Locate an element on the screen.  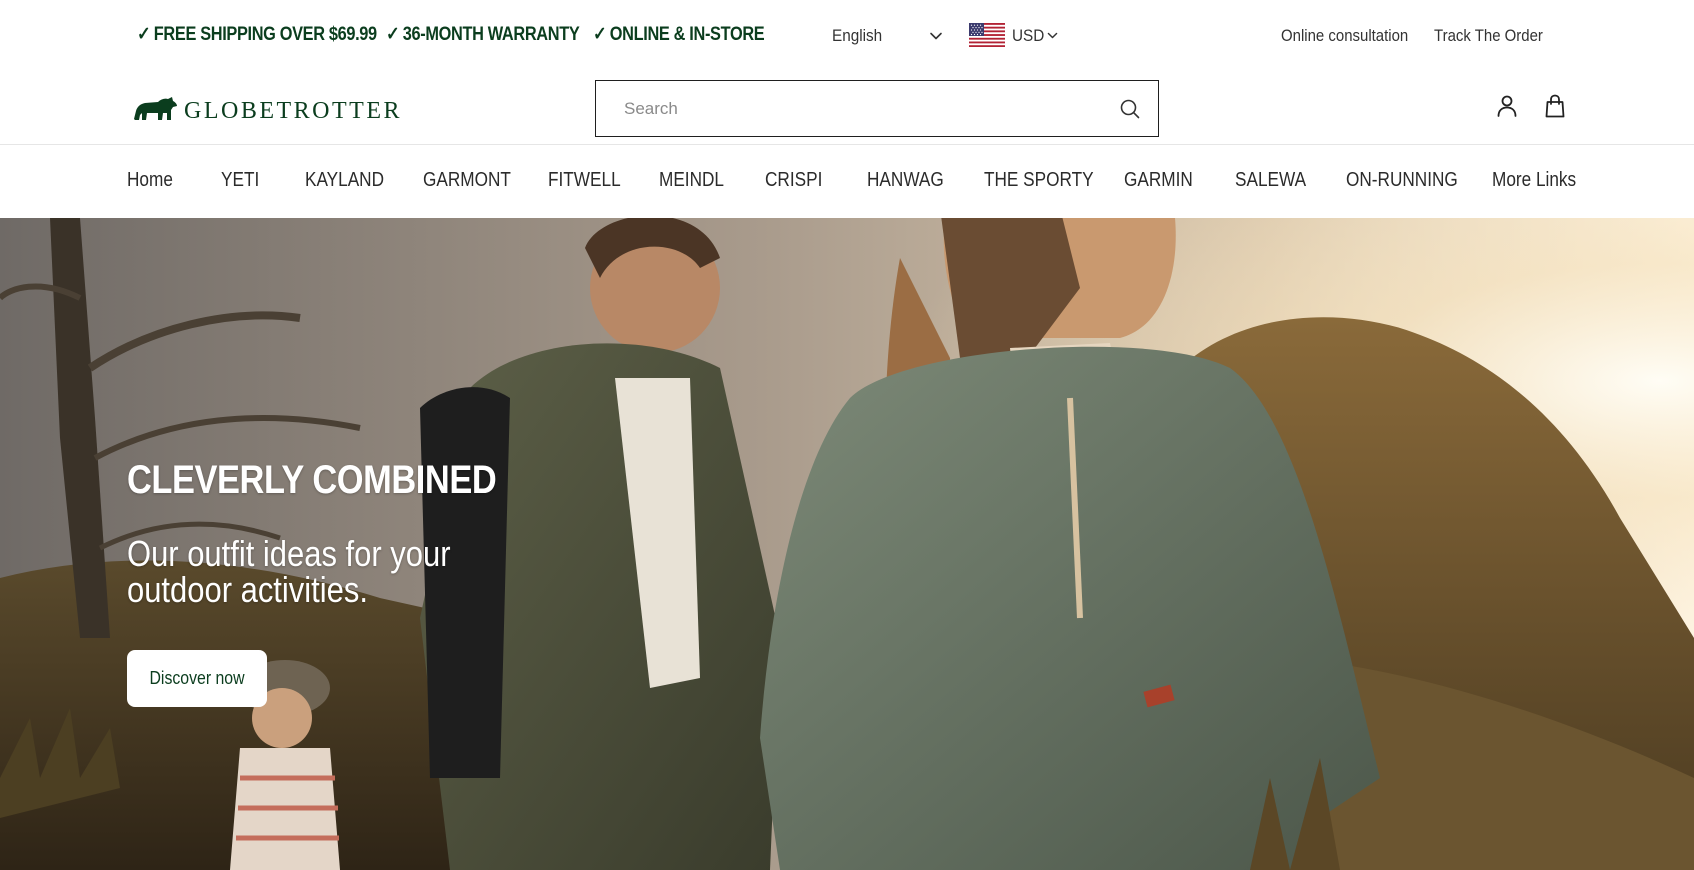
promo-label: FREE SHIPPING OVER $69.99 is located at coordinates (265, 34).